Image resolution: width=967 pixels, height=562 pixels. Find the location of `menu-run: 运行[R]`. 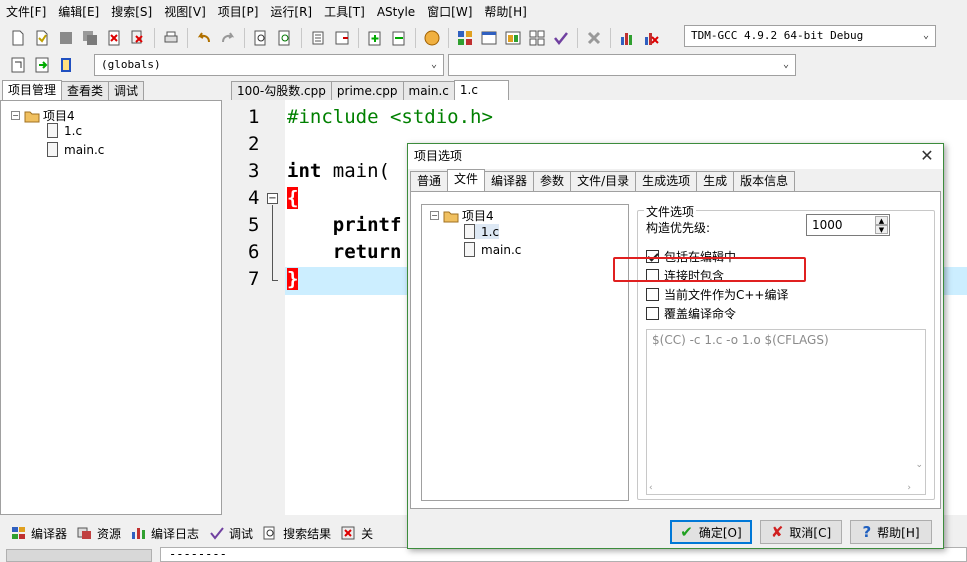

menu-run: 运行[R] is located at coordinates (291, 12).